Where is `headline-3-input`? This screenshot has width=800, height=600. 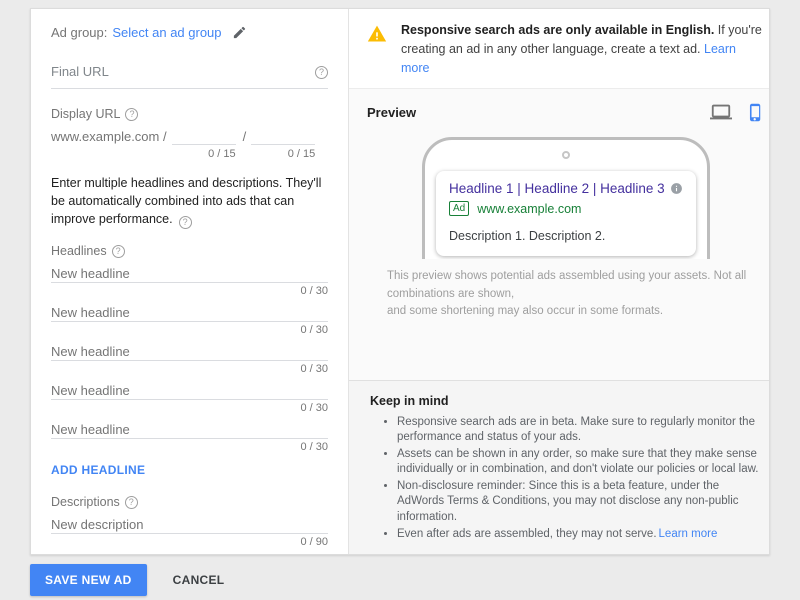 headline-3-input is located at coordinates (189, 352).